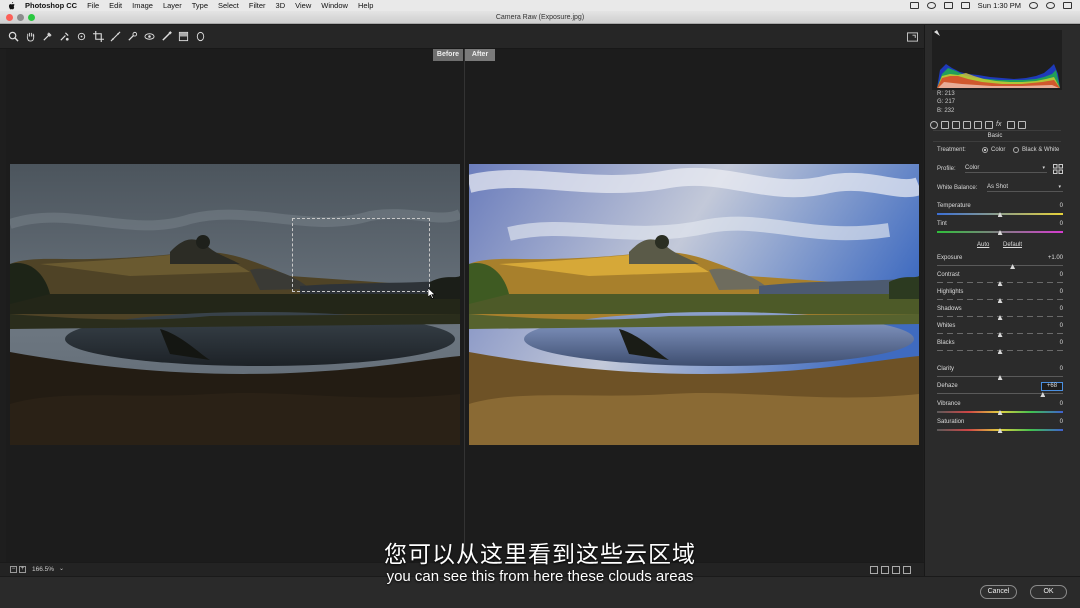  Describe the element at coordinates (1016, 150) in the screenshot. I see `treatment-bw-radio` at that location.